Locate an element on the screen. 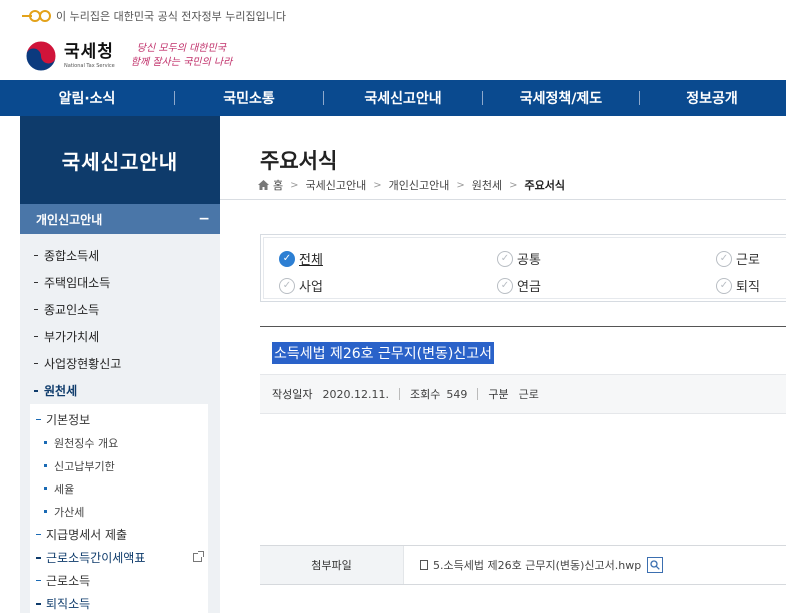 The image size is (786, 615). meta-date-label: 작성일자 is located at coordinates (292, 394).